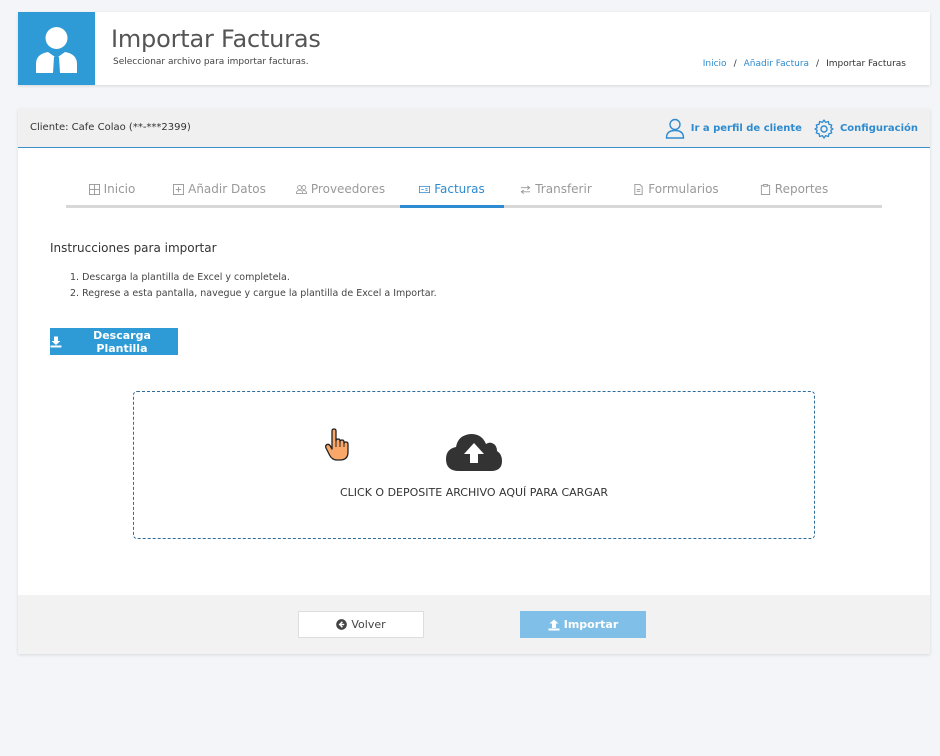 This screenshot has width=940, height=756. Describe the element at coordinates (342, 624) in the screenshot. I see `circle-arrow-left-icon` at that location.